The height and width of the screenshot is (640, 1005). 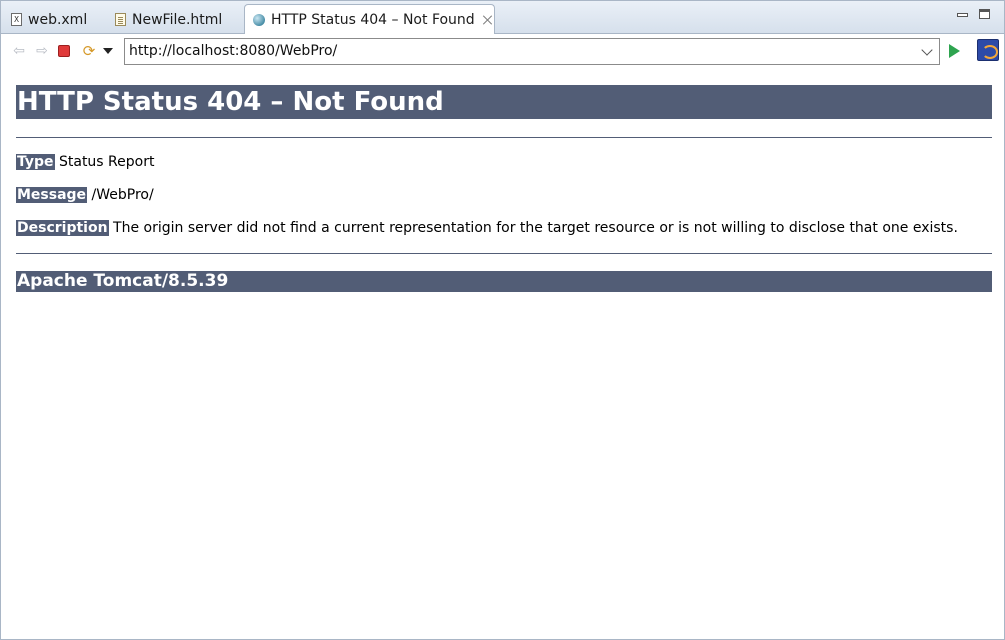 I want to click on globe-icon, so click(x=259, y=19).